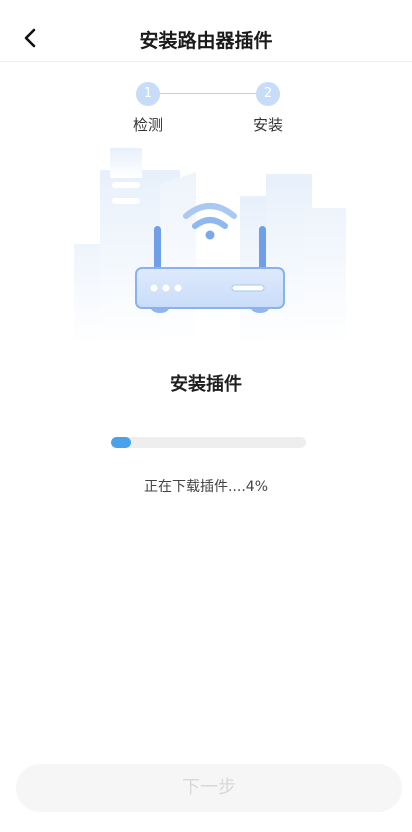 This screenshot has width=412, height=832. Describe the element at coordinates (157, 249) in the screenshot. I see `antenna-left` at that location.